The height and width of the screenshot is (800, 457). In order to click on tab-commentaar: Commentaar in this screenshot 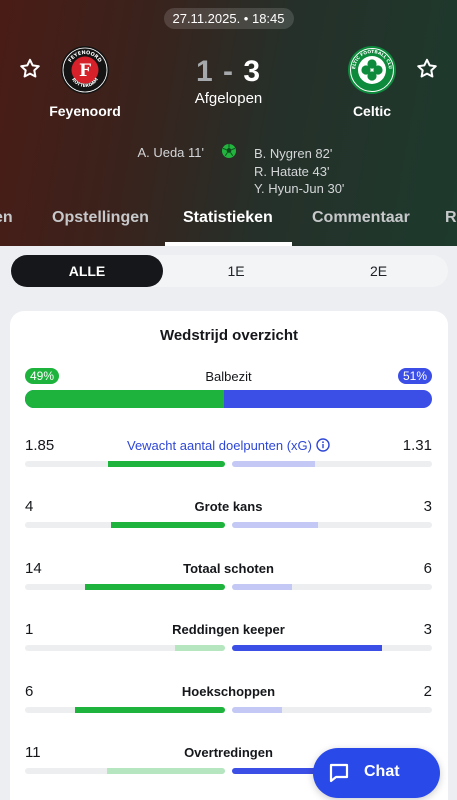, I will do `click(361, 218)`.